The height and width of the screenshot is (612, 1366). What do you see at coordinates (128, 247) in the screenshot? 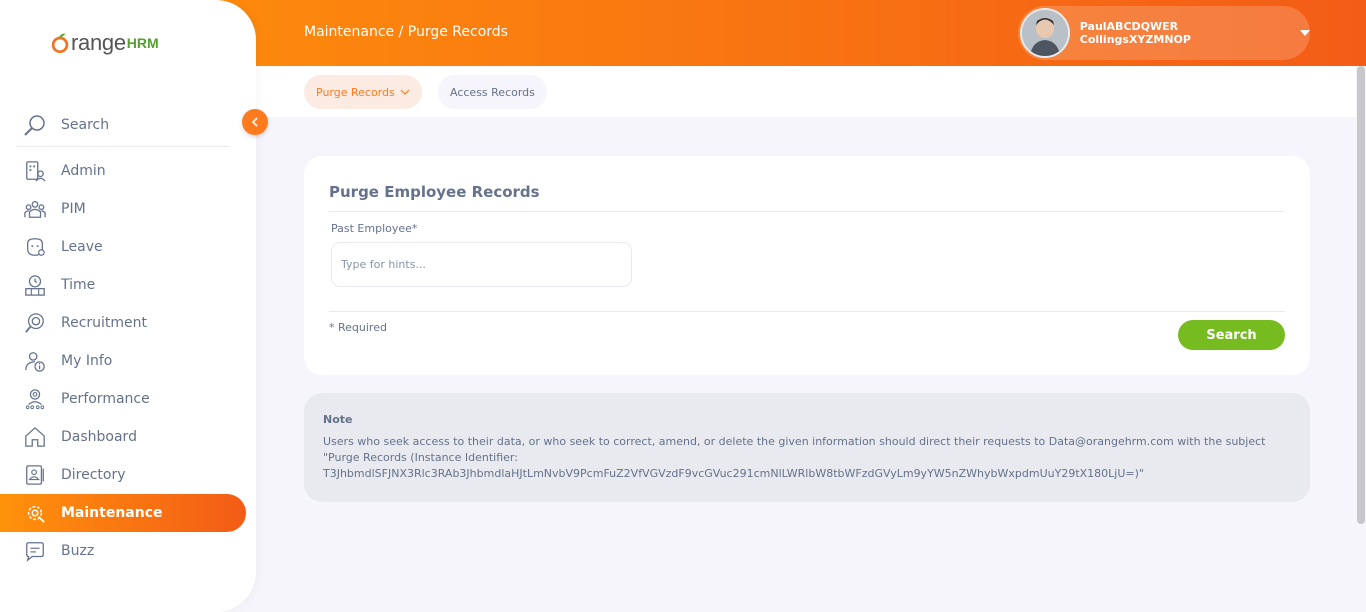
I see `sidebar-item-leave: Leave` at bounding box center [128, 247].